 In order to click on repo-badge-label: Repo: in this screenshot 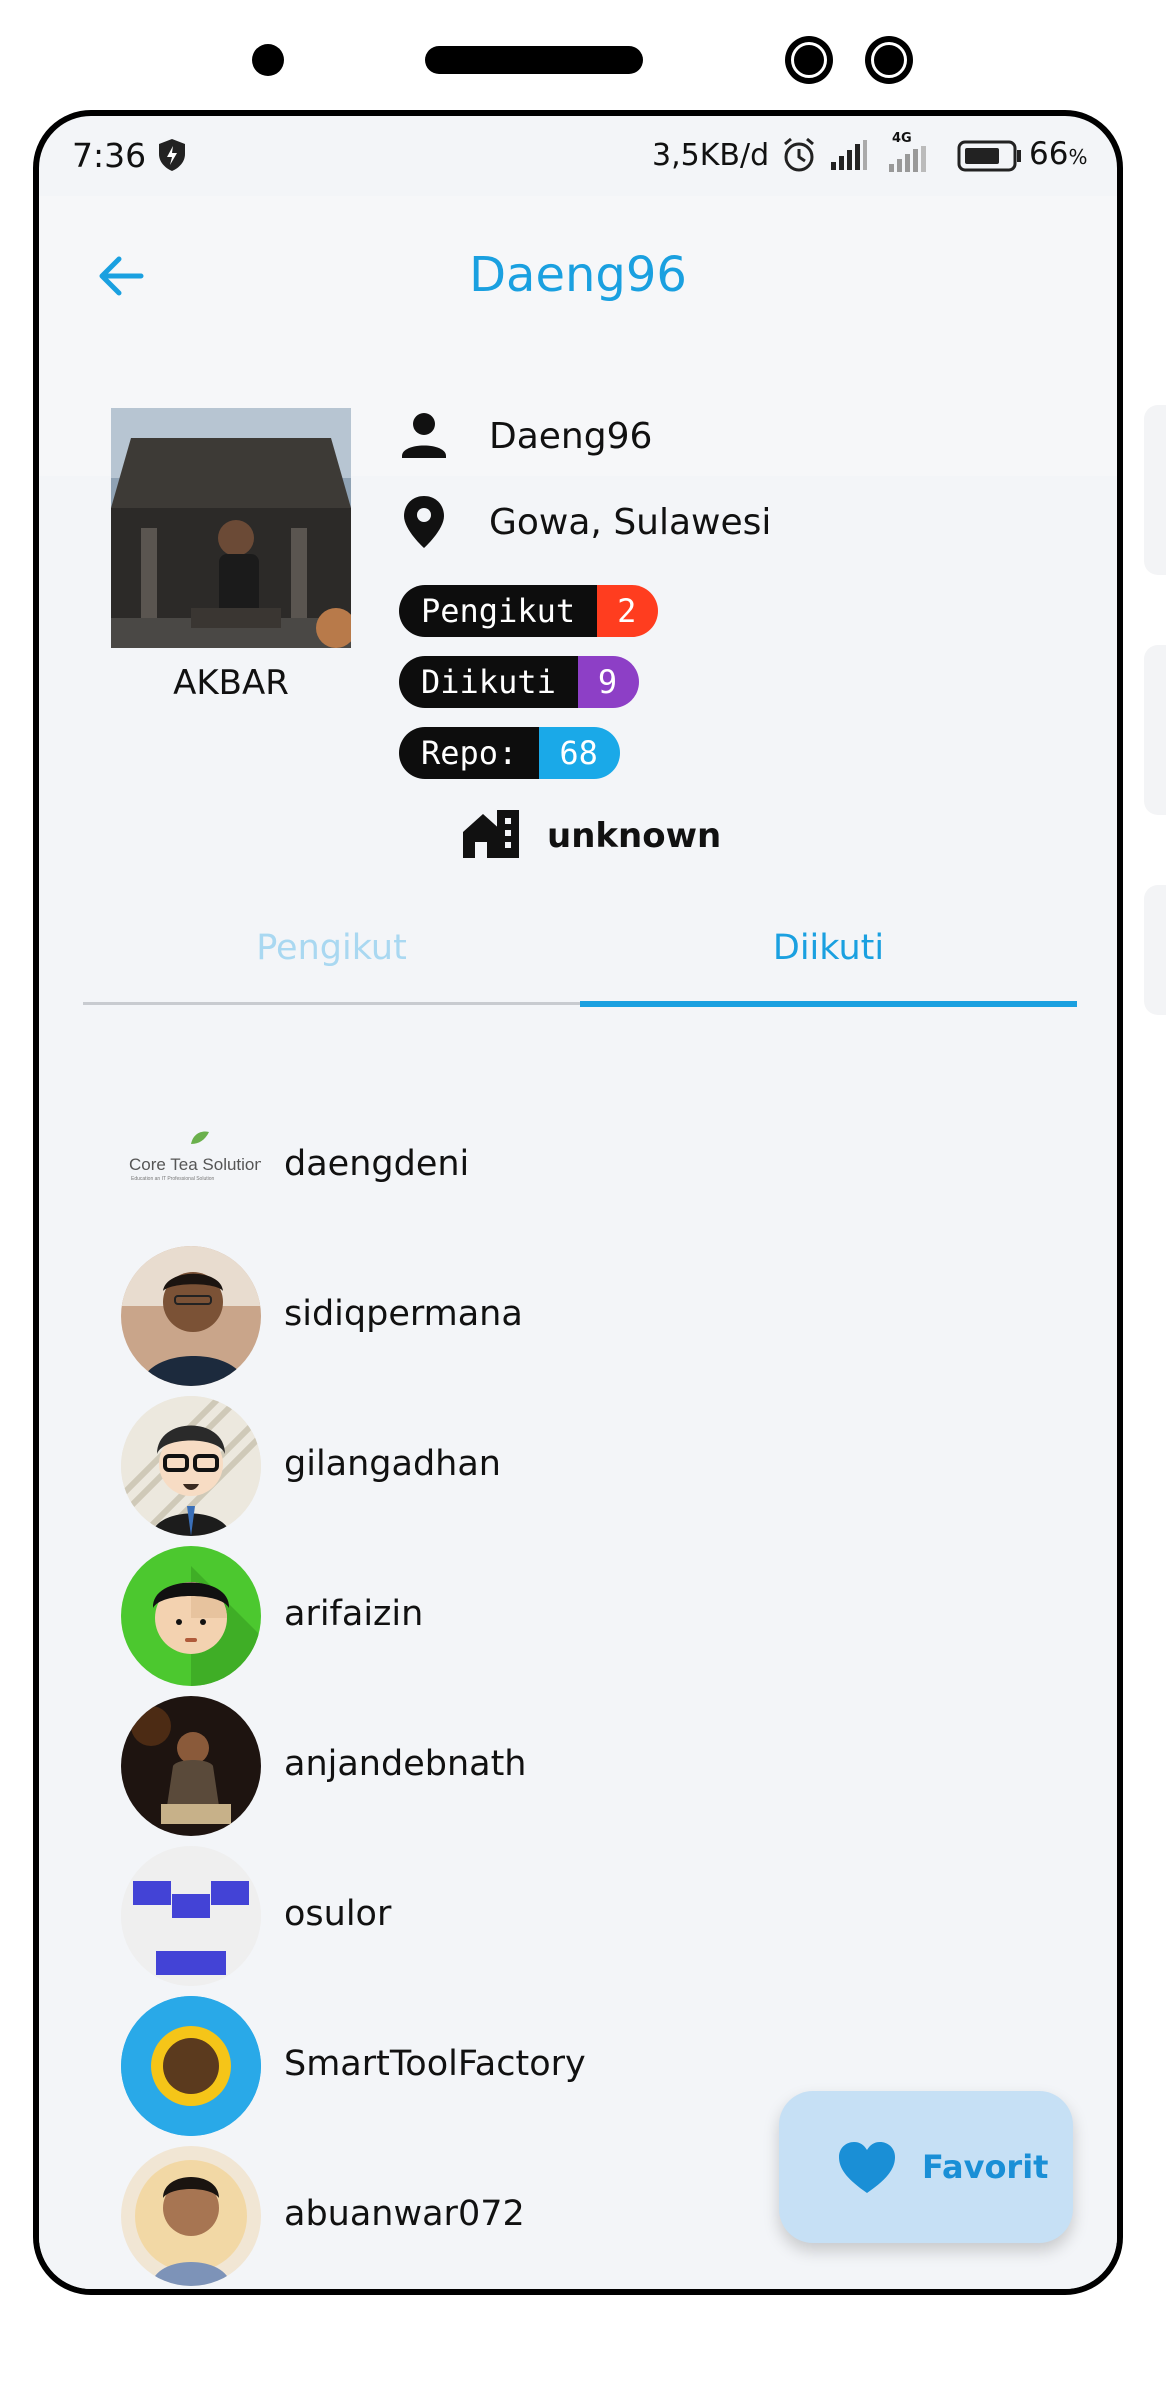, I will do `click(469, 753)`.